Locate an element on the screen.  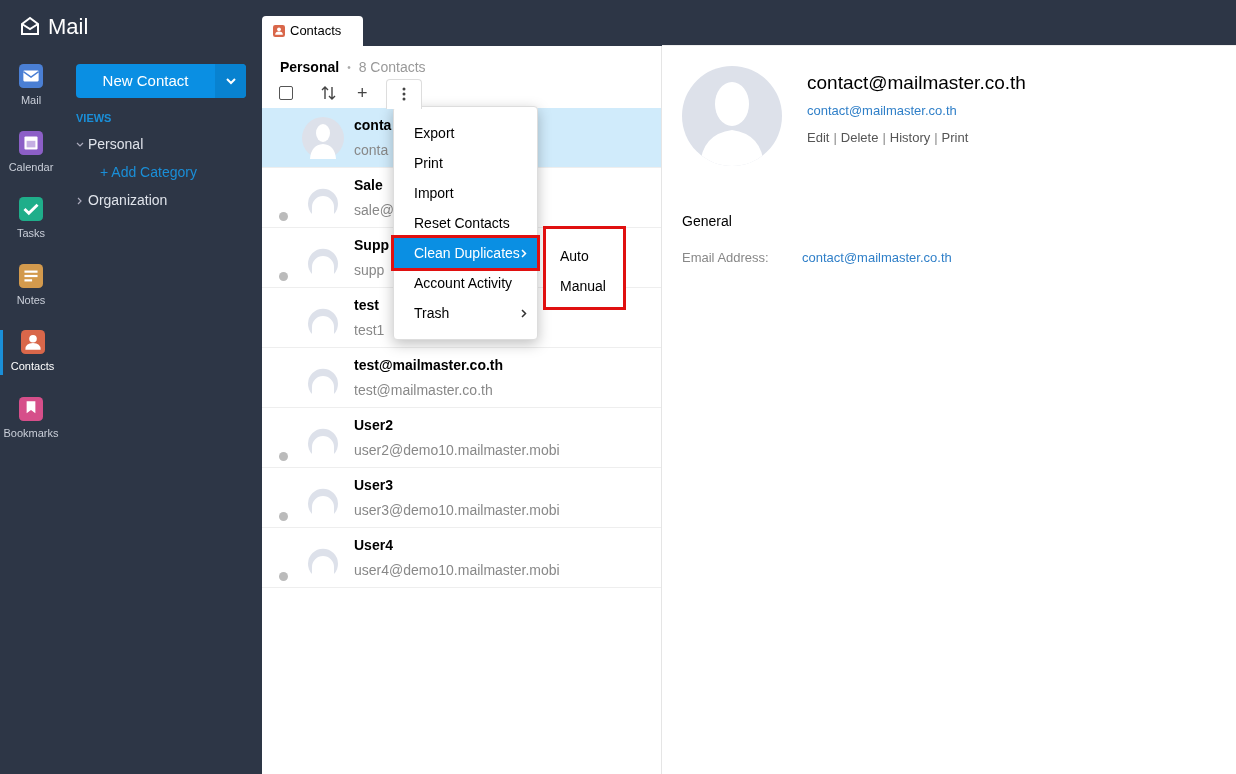
contact-count: 8 Contacts is located at coordinates (392, 67).